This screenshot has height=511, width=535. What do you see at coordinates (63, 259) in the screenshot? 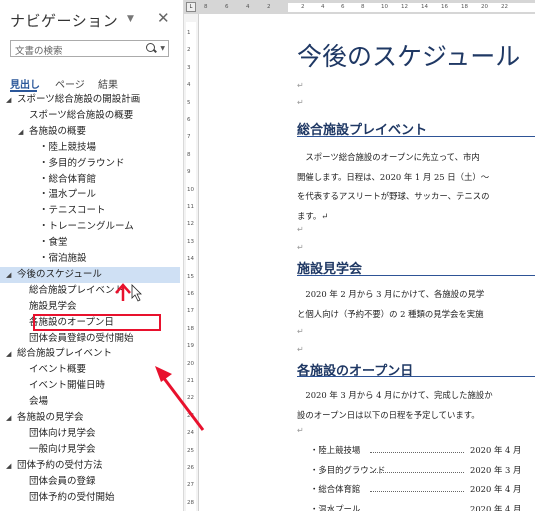
I see `nav-heading-item: ・宿泊施設` at bounding box center [63, 259].